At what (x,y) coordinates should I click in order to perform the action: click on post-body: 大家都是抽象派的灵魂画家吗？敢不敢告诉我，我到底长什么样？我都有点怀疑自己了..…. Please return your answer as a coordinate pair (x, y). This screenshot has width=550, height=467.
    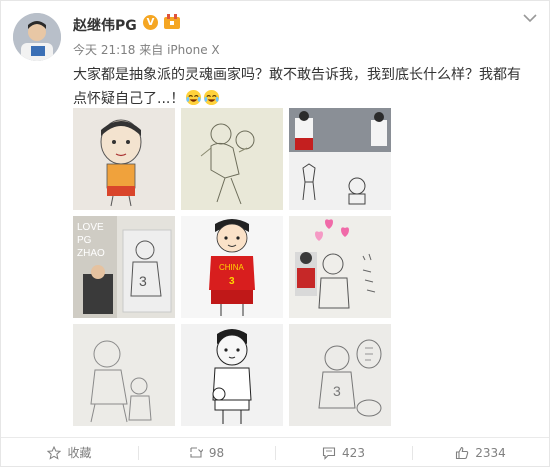
    Looking at the image, I should click on (297, 87).